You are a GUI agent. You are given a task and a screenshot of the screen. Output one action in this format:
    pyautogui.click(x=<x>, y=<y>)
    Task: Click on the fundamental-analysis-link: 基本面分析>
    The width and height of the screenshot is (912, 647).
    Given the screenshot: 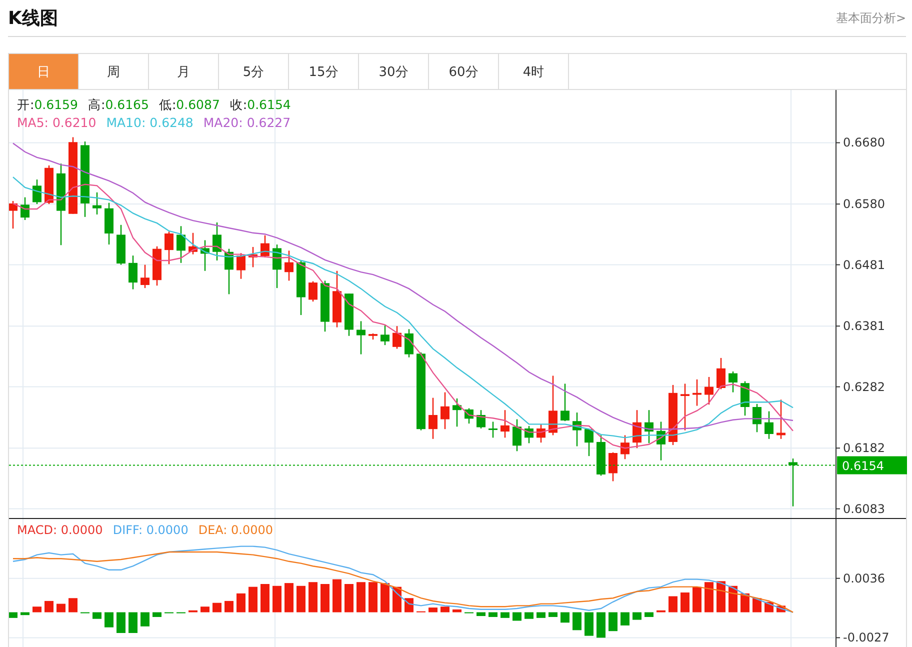 What is the action you would take?
    pyautogui.click(x=871, y=18)
    